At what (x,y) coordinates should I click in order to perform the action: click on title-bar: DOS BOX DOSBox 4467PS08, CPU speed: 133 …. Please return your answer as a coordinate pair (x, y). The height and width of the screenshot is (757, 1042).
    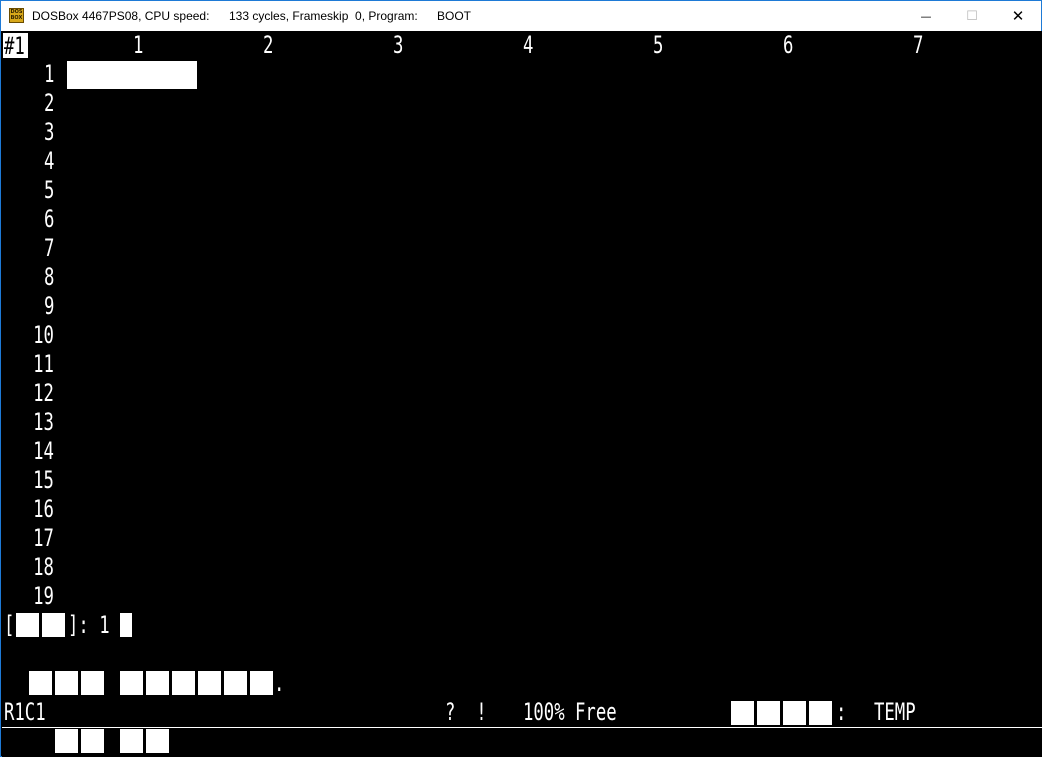
    Looking at the image, I should click on (521, 16).